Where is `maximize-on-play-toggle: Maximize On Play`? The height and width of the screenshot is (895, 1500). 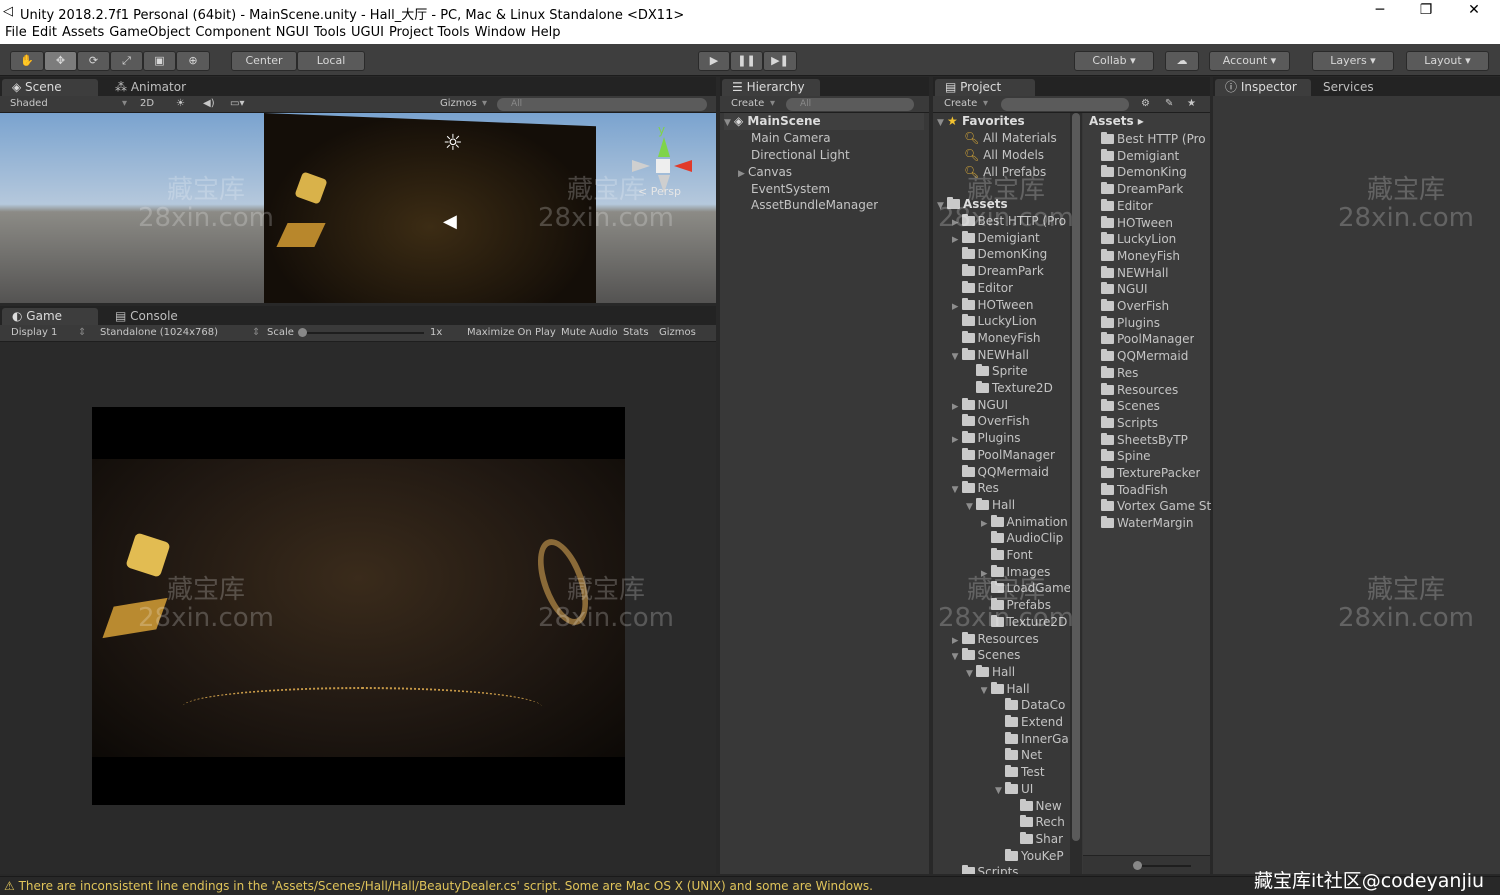 maximize-on-play-toggle: Maximize On Play is located at coordinates (511, 332).